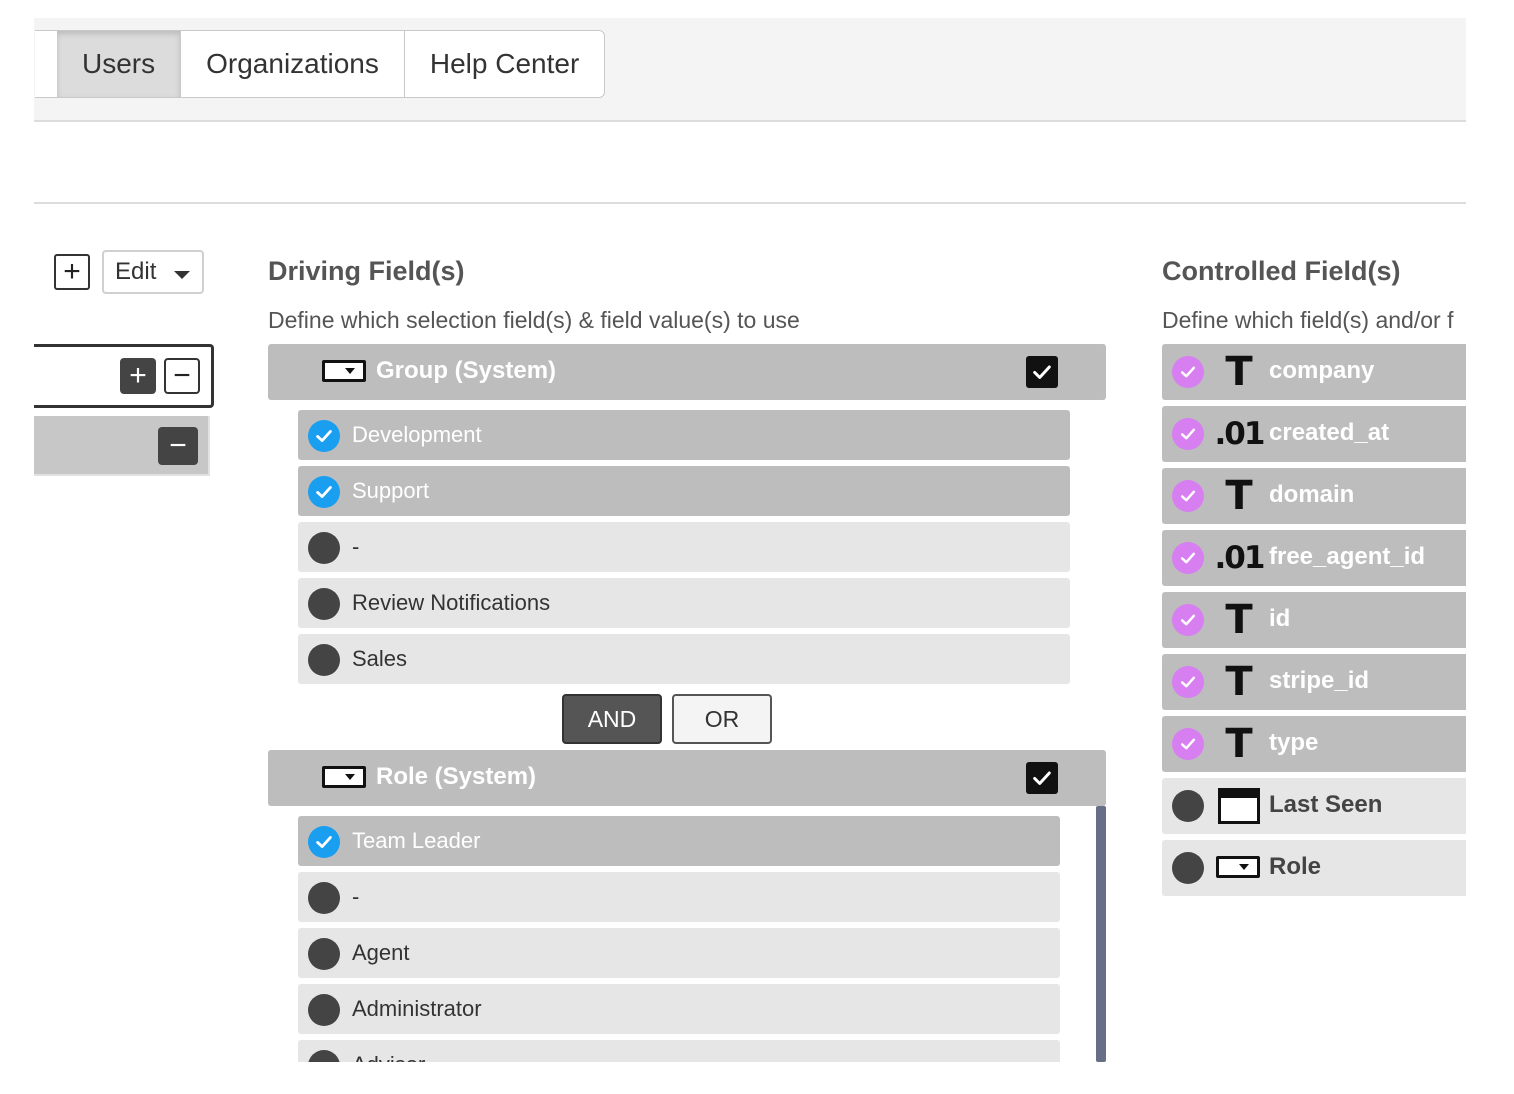 The width and height of the screenshot is (1514, 1094). What do you see at coordinates (416, 840) in the screenshot?
I see `value-label: Team Leader` at bounding box center [416, 840].